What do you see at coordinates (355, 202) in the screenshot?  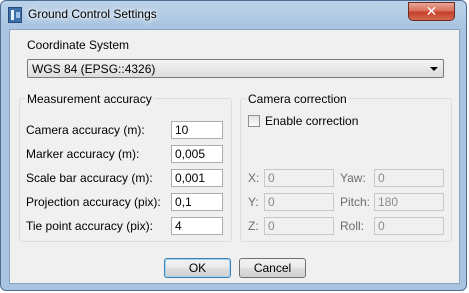 I see `pitch-label: Pitch:` at bounding box center [355, 202].